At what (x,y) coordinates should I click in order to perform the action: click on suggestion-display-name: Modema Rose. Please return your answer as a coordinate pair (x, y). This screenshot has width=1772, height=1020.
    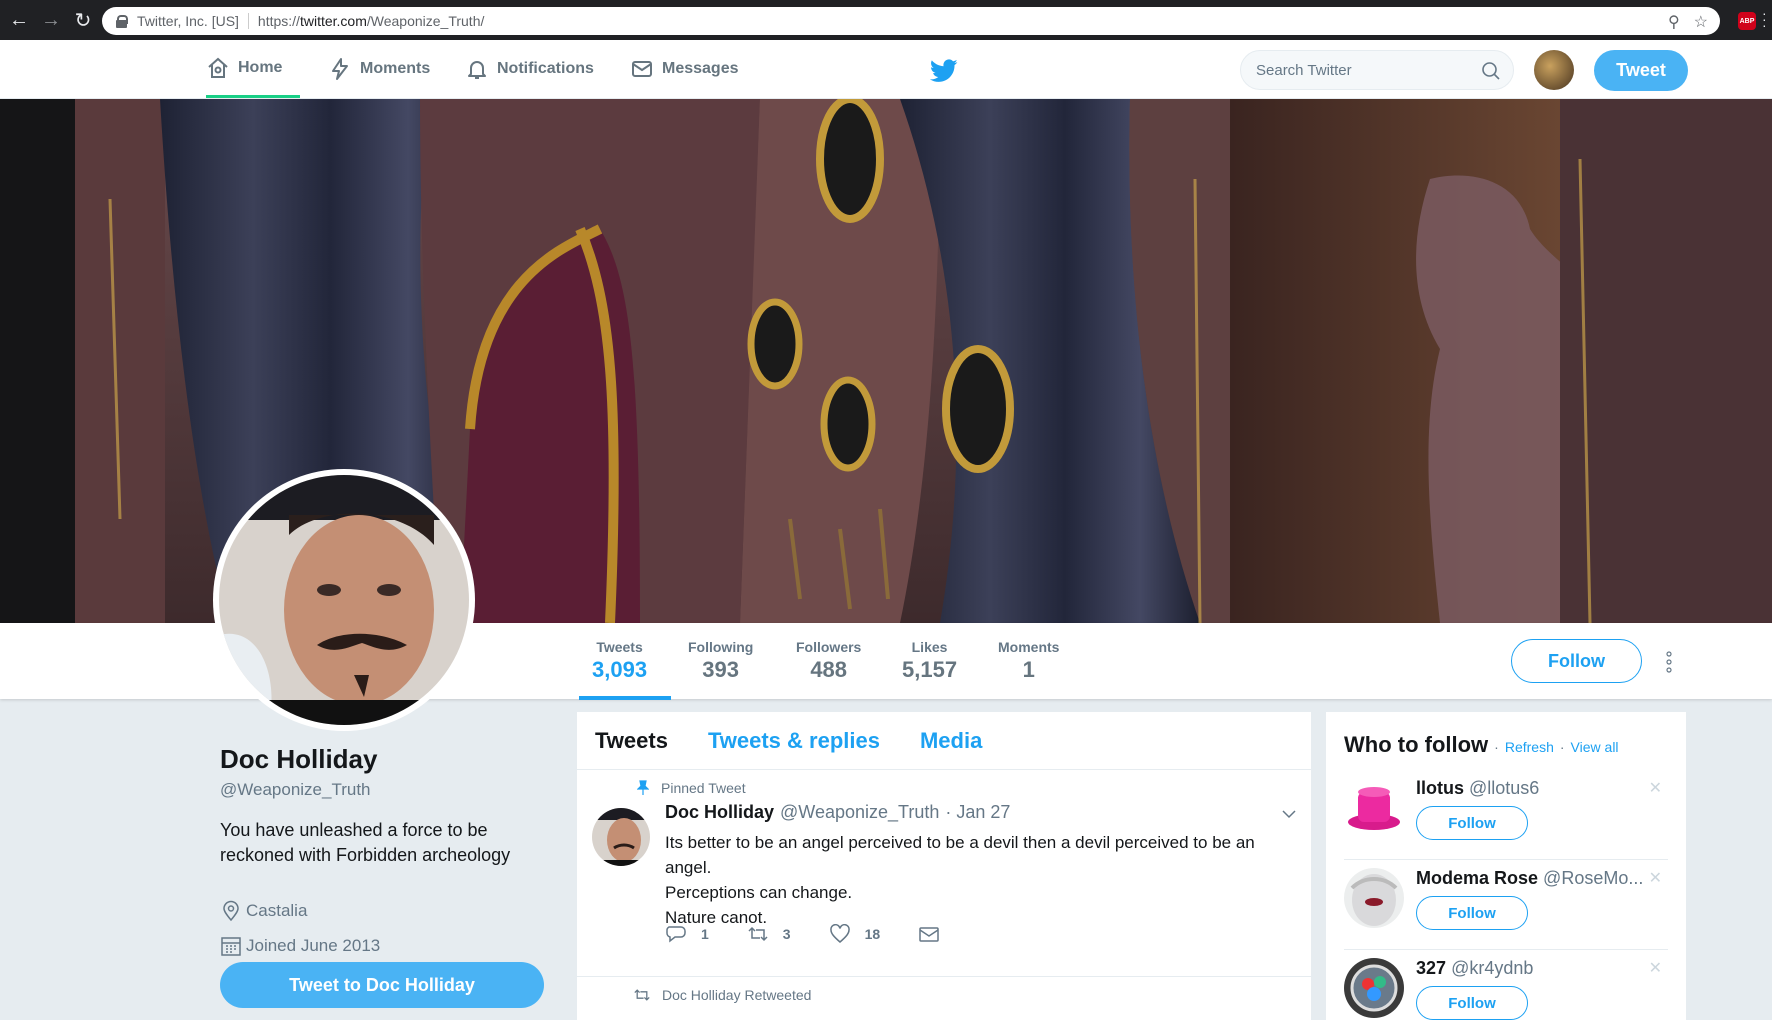
    Looking at the image, I should click on (1477, 878).